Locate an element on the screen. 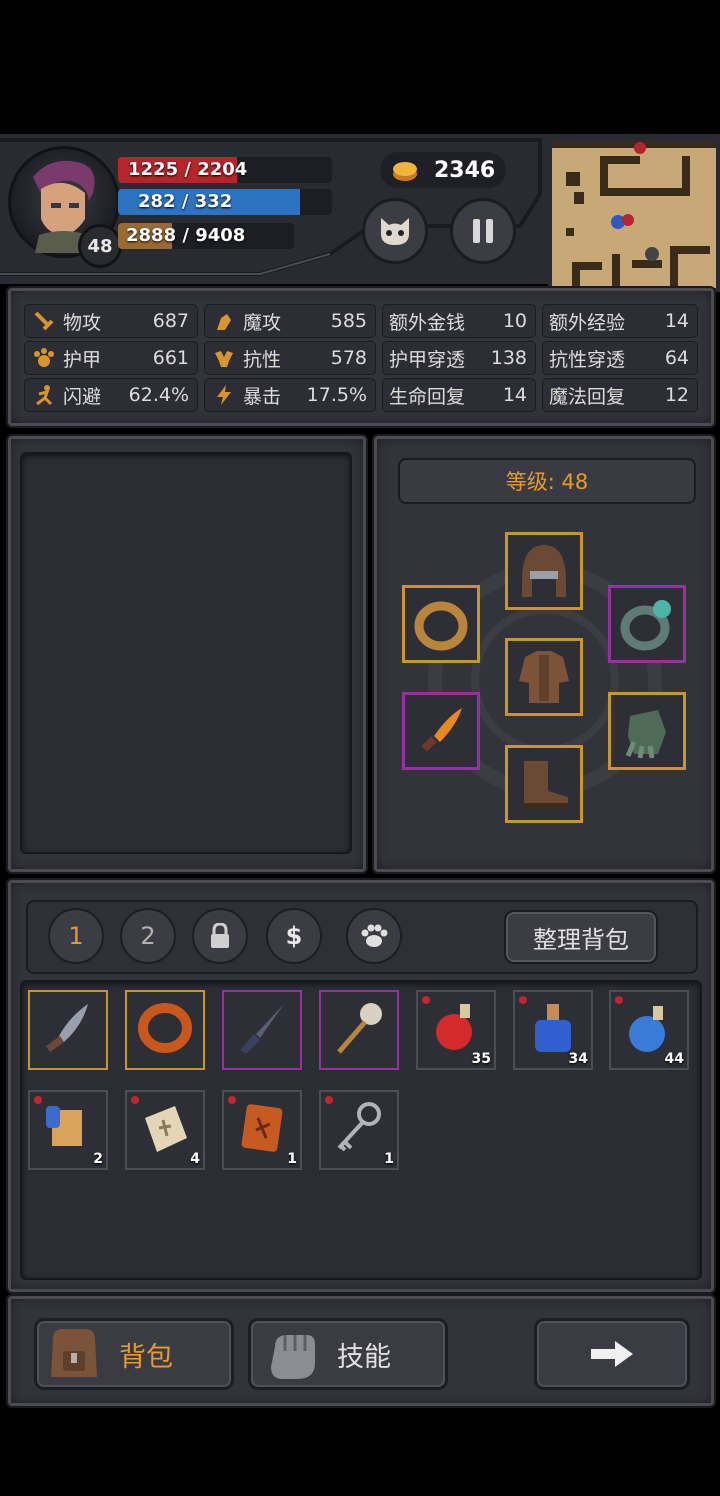  hp-bar: 1225 / 2204 is located at coordinates (225, 170).